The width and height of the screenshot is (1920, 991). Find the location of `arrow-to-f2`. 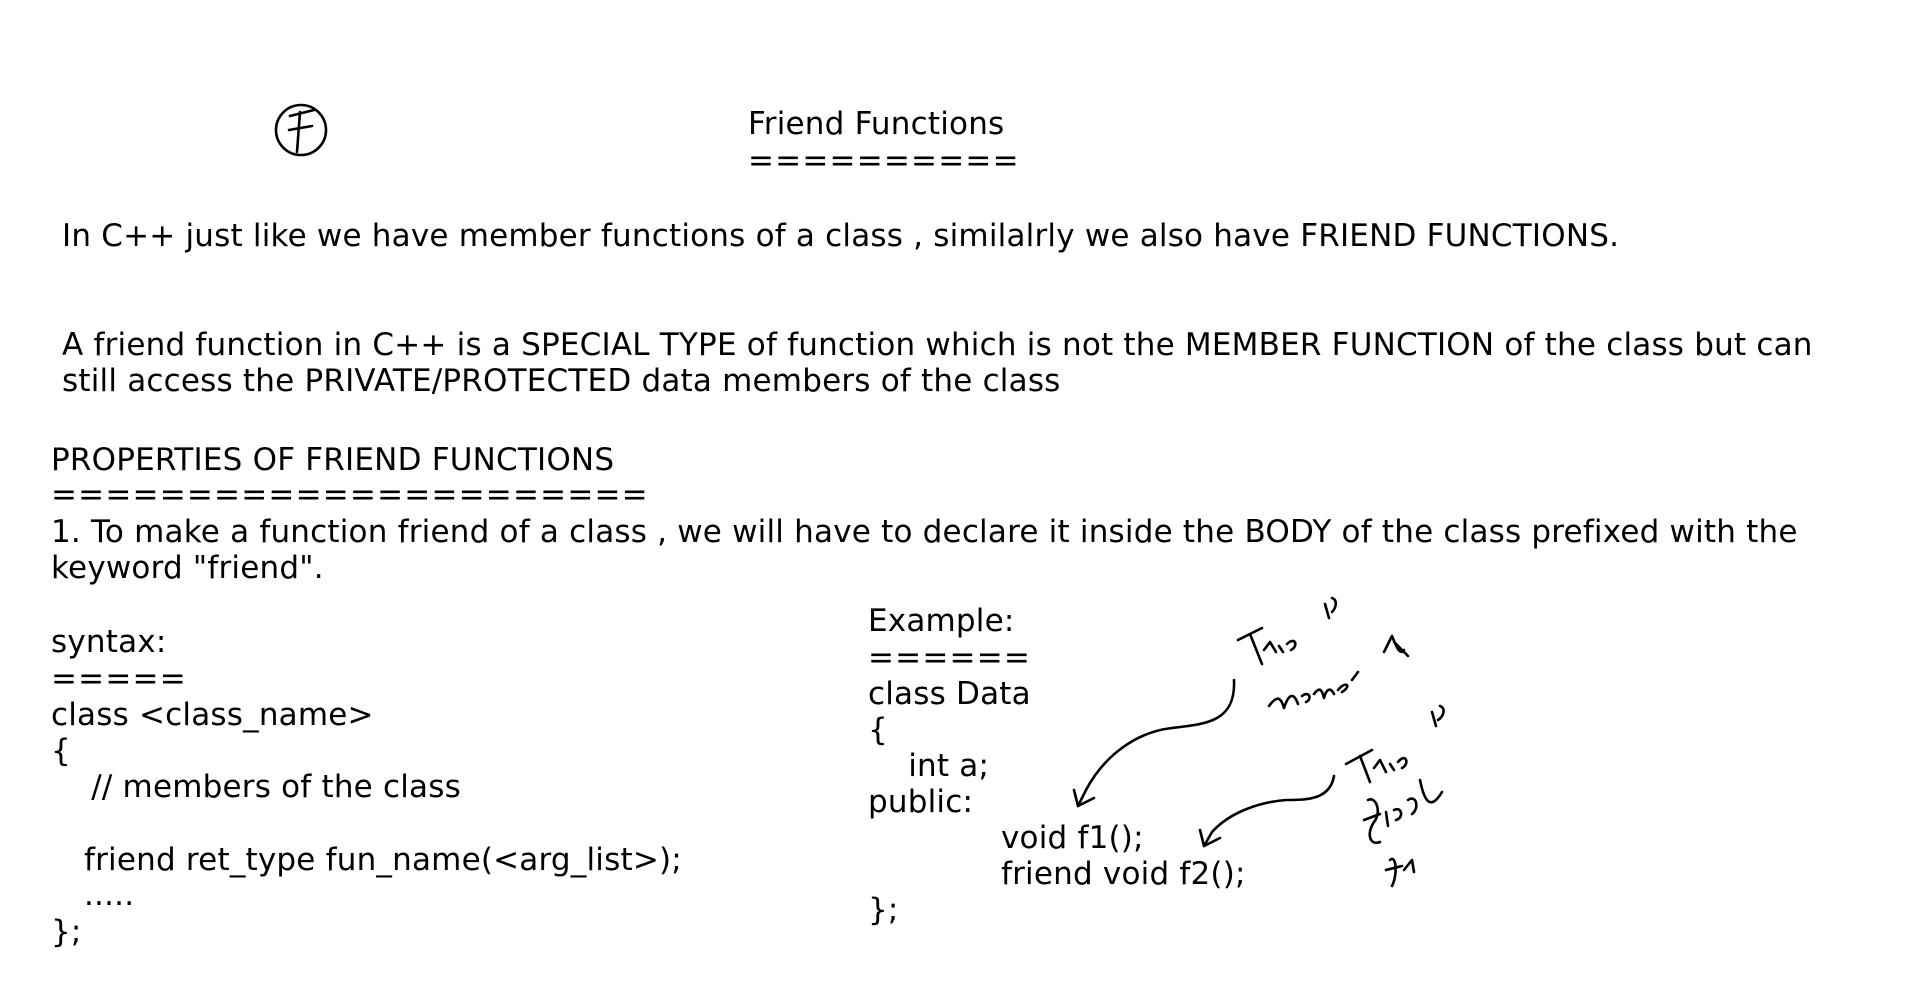

arrow-to-f2 is located at coordinates (1267, 811).